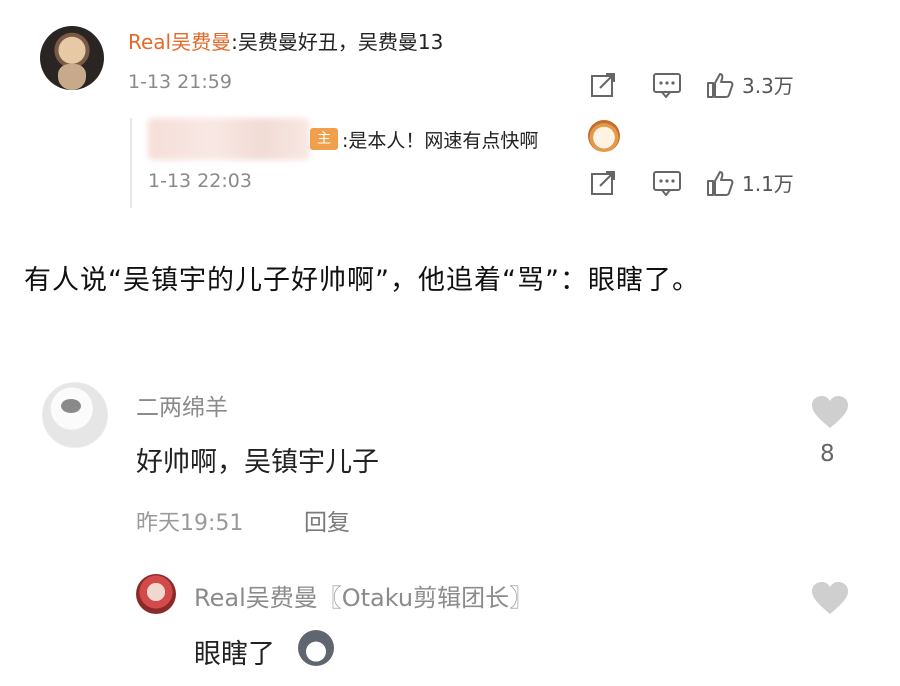 The image size is (900, 686). Describe the element at coordinates (131, 163) in the screenshot. I see `reply-thread-line` at that location.